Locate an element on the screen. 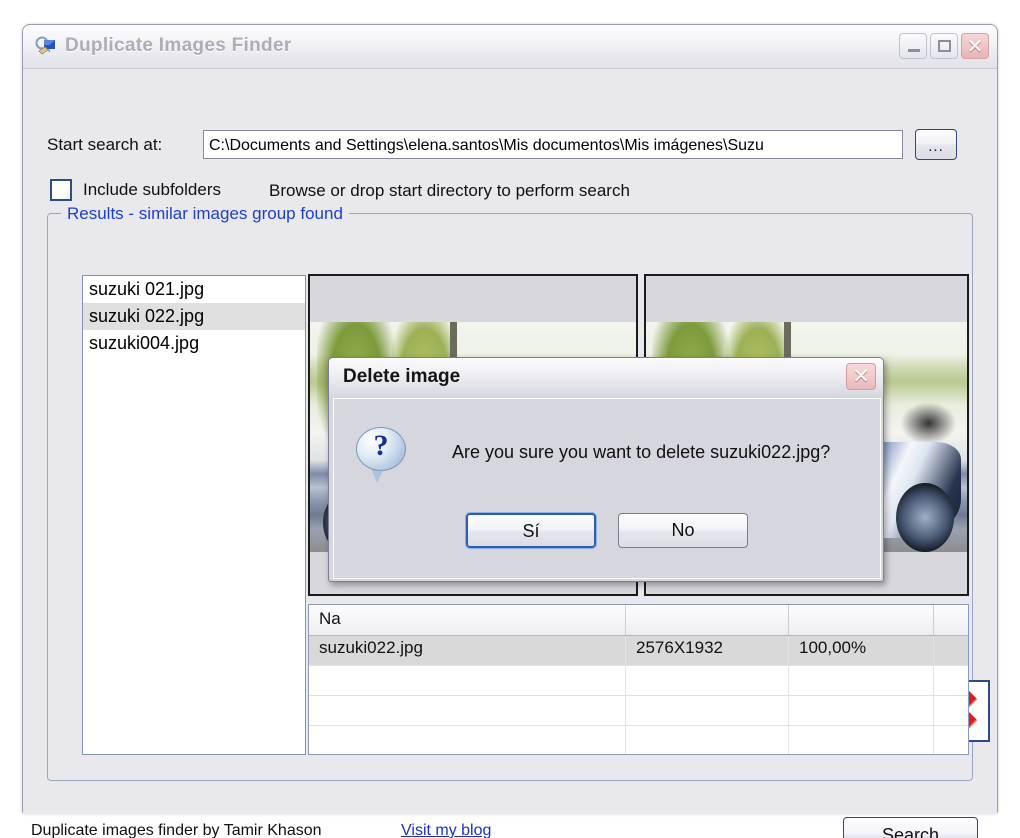 This screenshot has width=1020, height=838. cancel-no-button: No is located at coordinates (683, 530).